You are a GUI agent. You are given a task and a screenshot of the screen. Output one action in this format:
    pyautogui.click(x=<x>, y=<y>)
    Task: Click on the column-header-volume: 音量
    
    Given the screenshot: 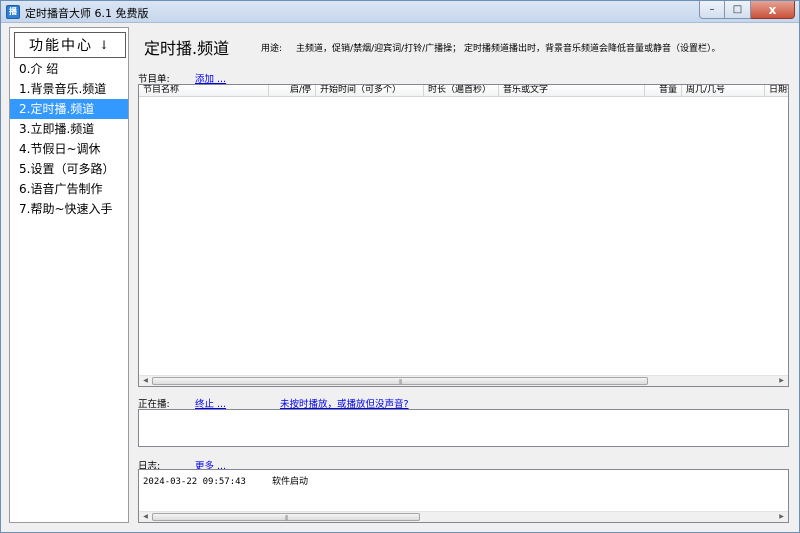 What is the action you would take?
    pyautogui.click(x=663, y=91)
    